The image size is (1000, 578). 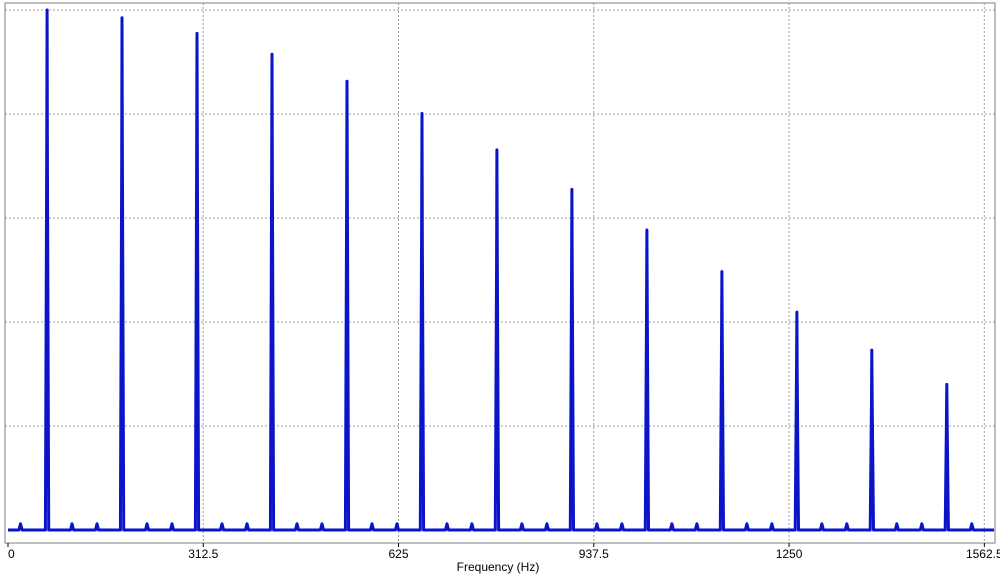 I want to click on x-tick-label: 1562.5, so click(x=983, y=554).